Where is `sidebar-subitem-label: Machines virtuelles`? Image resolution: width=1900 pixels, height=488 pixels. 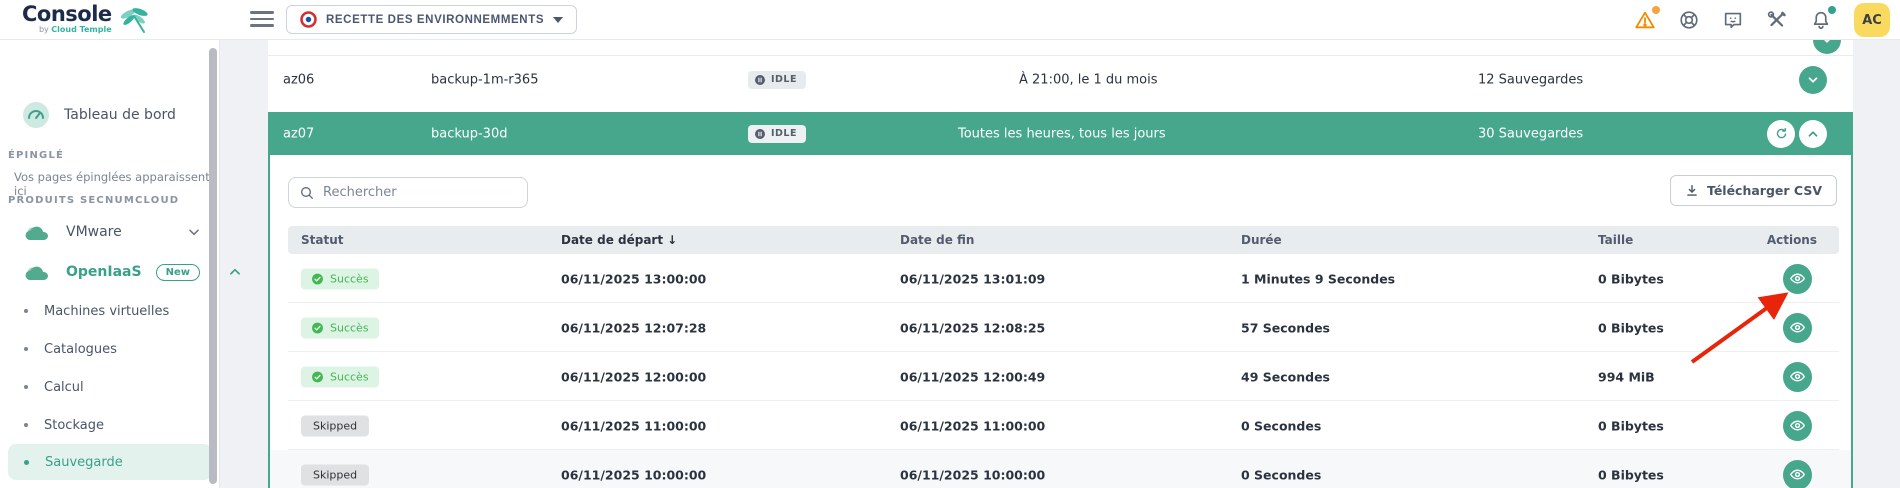 sidebar-subitem-label: Machines virtuelles is located at coordinates (107, 311).